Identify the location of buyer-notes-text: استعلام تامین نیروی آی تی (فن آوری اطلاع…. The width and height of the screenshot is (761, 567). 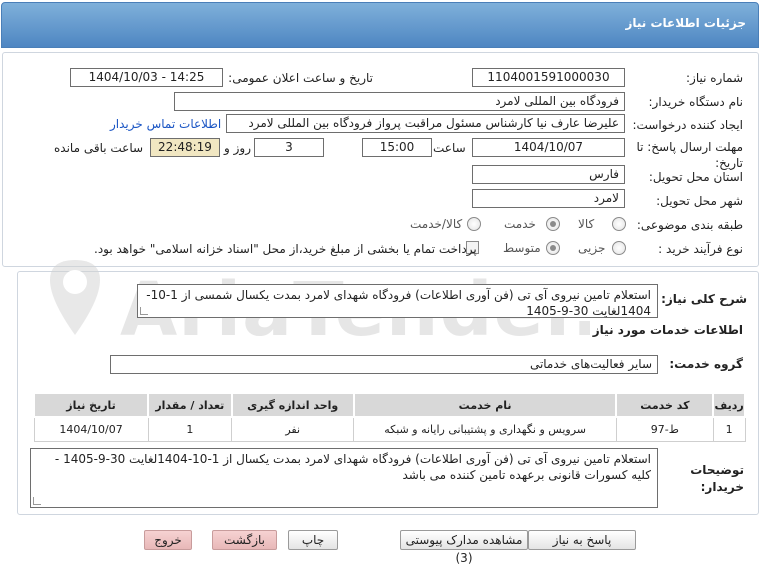
(352, 467).